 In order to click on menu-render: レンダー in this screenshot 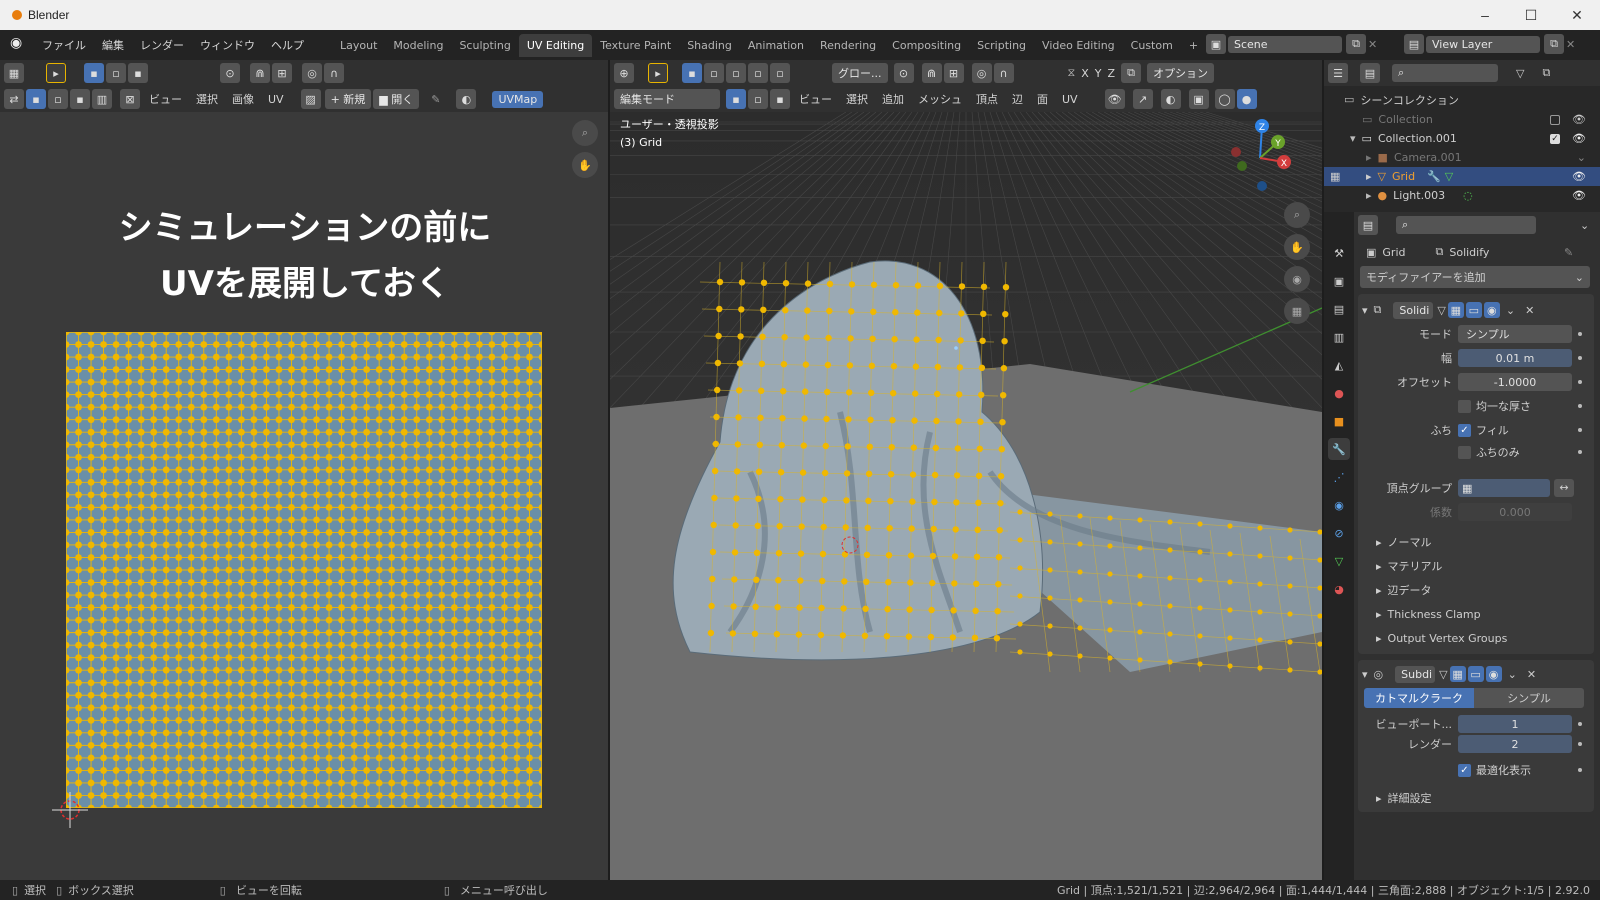, I will do `click(162, 45)`.